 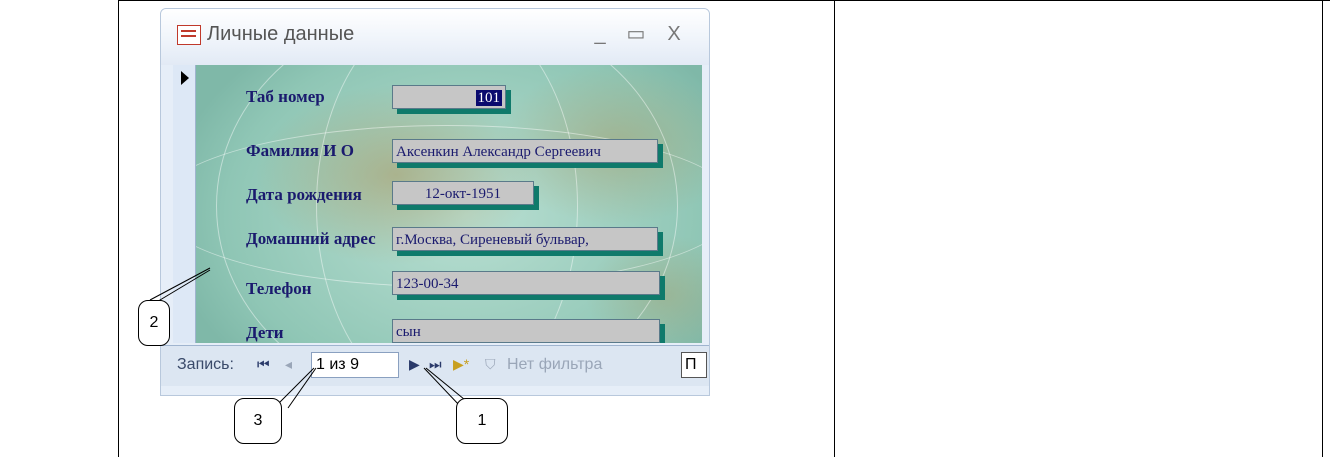 What do you see at coordinates (285, 96) in the screenshot?
I see `label-tab-number: Таб номер` at bounding box center [285, 96].